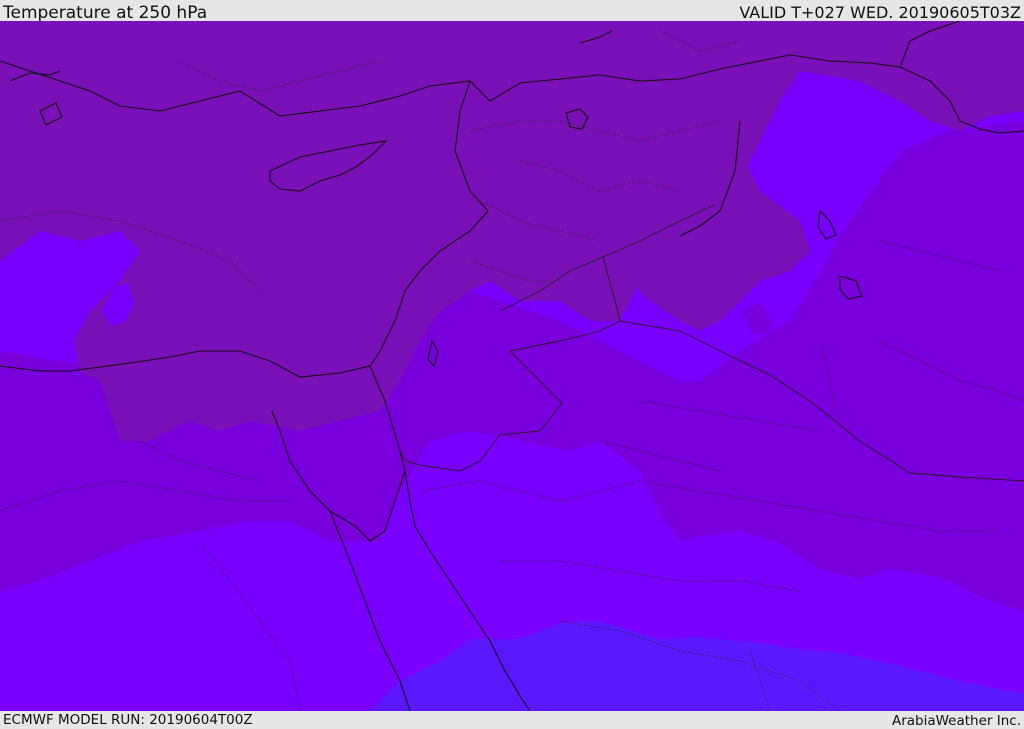 The height and width of the screenshot is (729, 1024). What do you see at coordinates (880, 12) in the screenshot?
I see `valid-time: VALID T+027 WED. 20190605T03Z` at bounding box center [880, 12].